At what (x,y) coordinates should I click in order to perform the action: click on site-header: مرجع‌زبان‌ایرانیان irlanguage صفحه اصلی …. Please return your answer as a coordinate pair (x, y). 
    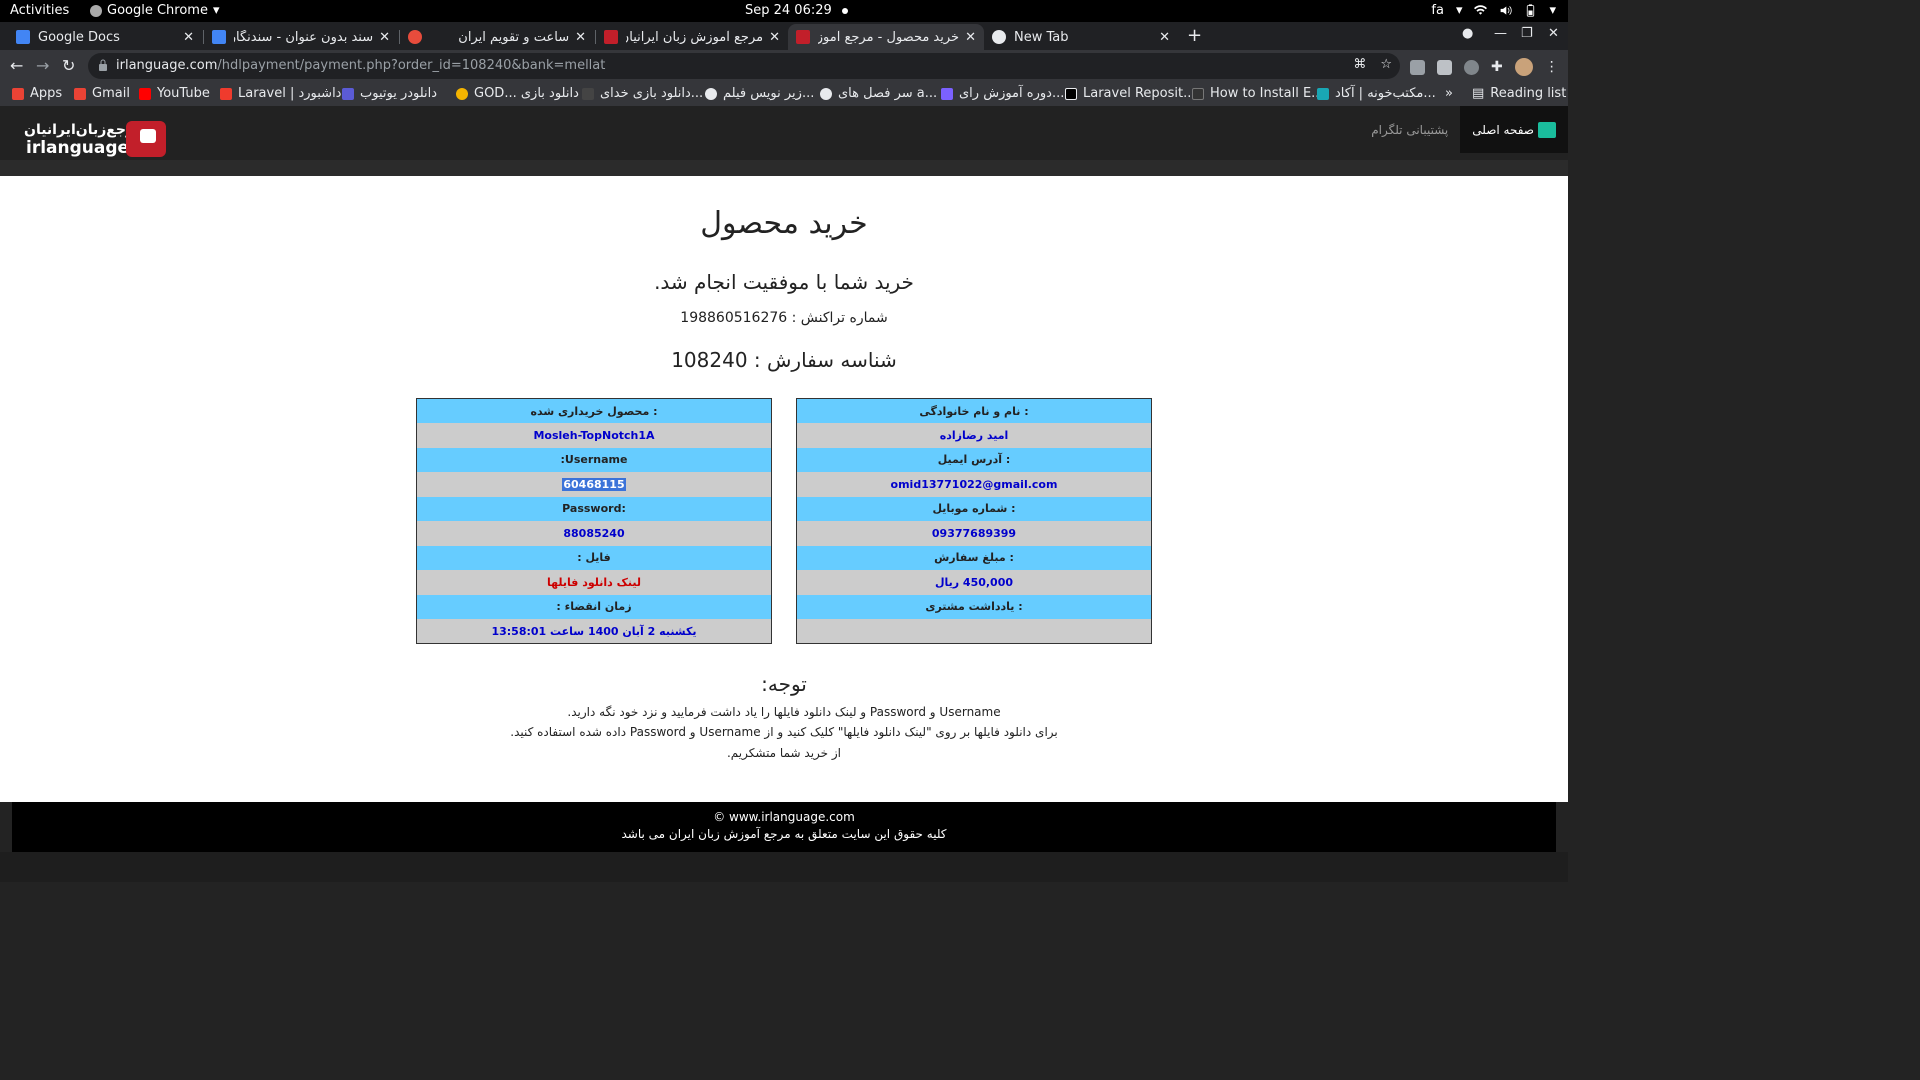
    Looking at the image, I should click on (784, 133).